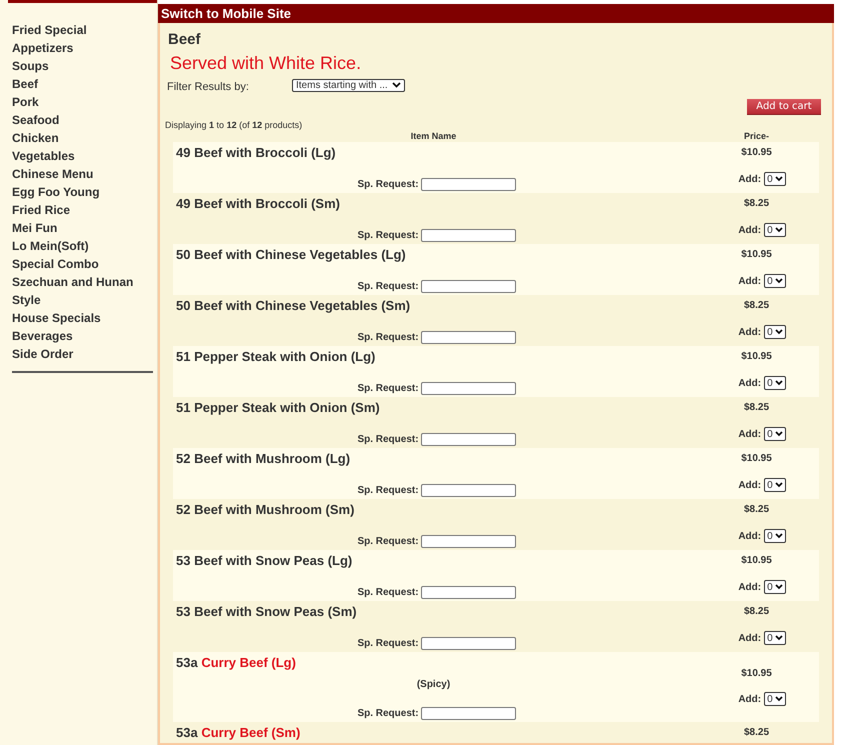 Image resolution: width=842 pixels, height=745 pixels. What do you see at coordinates (266, 63) in the screenshot?
I see `category-subtitle: Served with White Rice.` at bounding box center [266, 63].